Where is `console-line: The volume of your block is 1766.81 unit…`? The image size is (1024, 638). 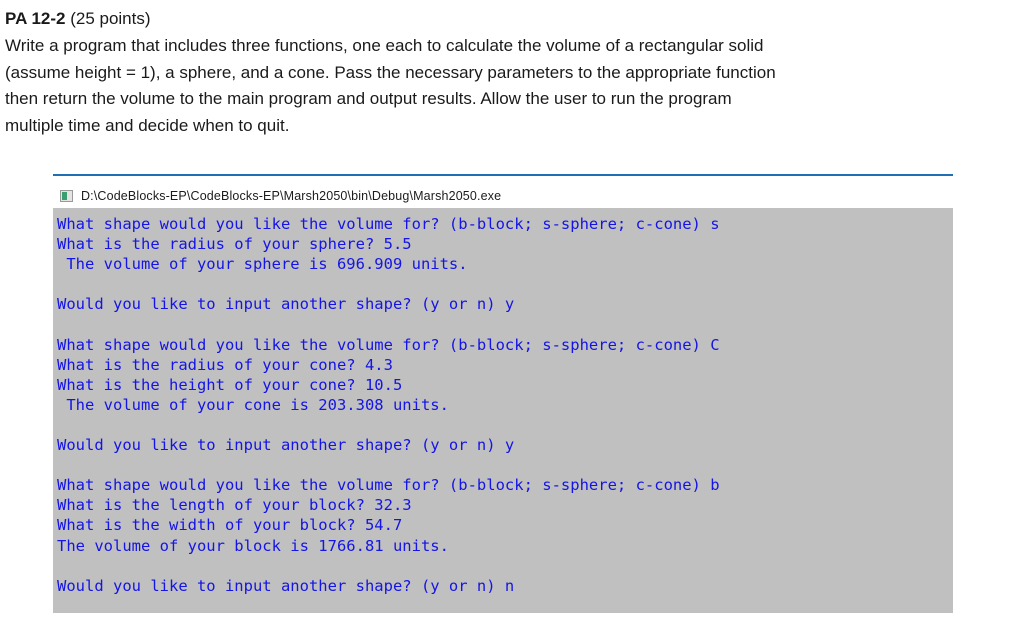
console-line: The volume of your block is 1766.81 unit… is located at coordinates (253, 545).